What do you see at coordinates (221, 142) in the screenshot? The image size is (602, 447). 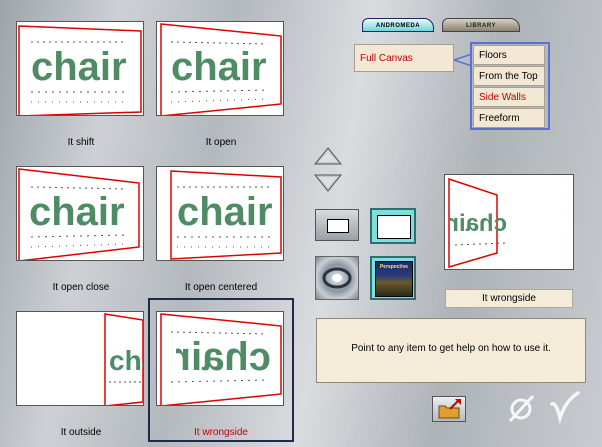 I see `caption-it-open: It open` at bounding box center [221, 142].